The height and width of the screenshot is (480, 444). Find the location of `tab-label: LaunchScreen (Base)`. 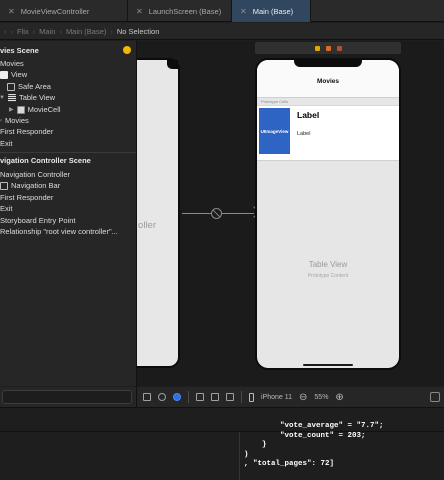

tab-label: LaunchScreen (Base) is located at coordinates (185, 11).